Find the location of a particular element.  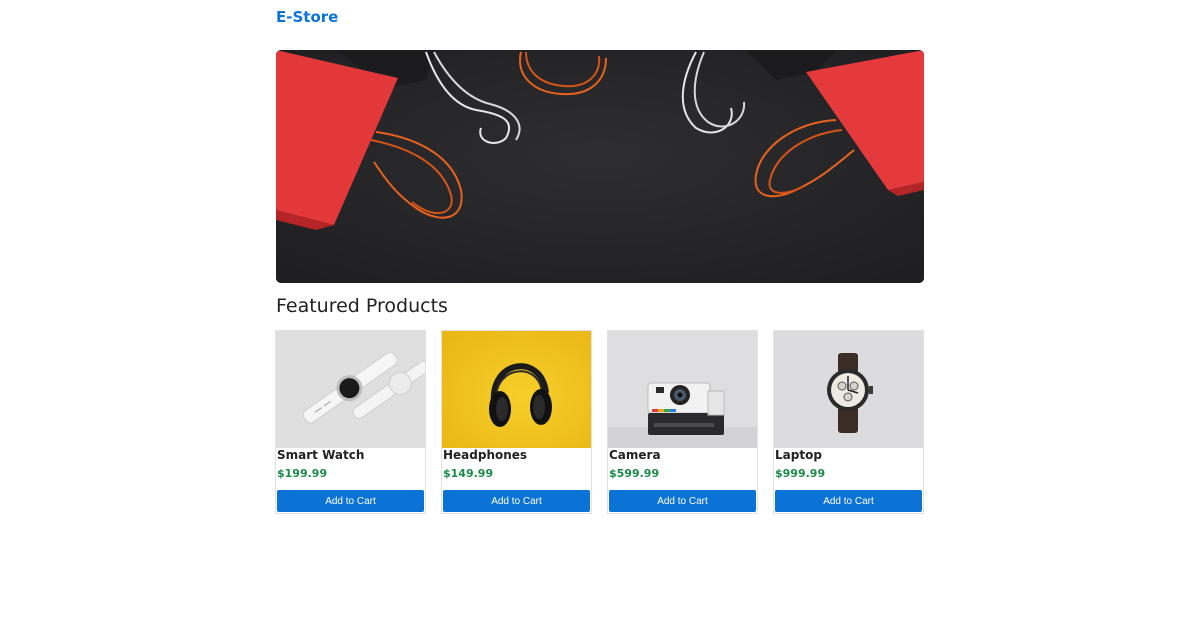

product-name: Camera is located at coordinates (635, 455).